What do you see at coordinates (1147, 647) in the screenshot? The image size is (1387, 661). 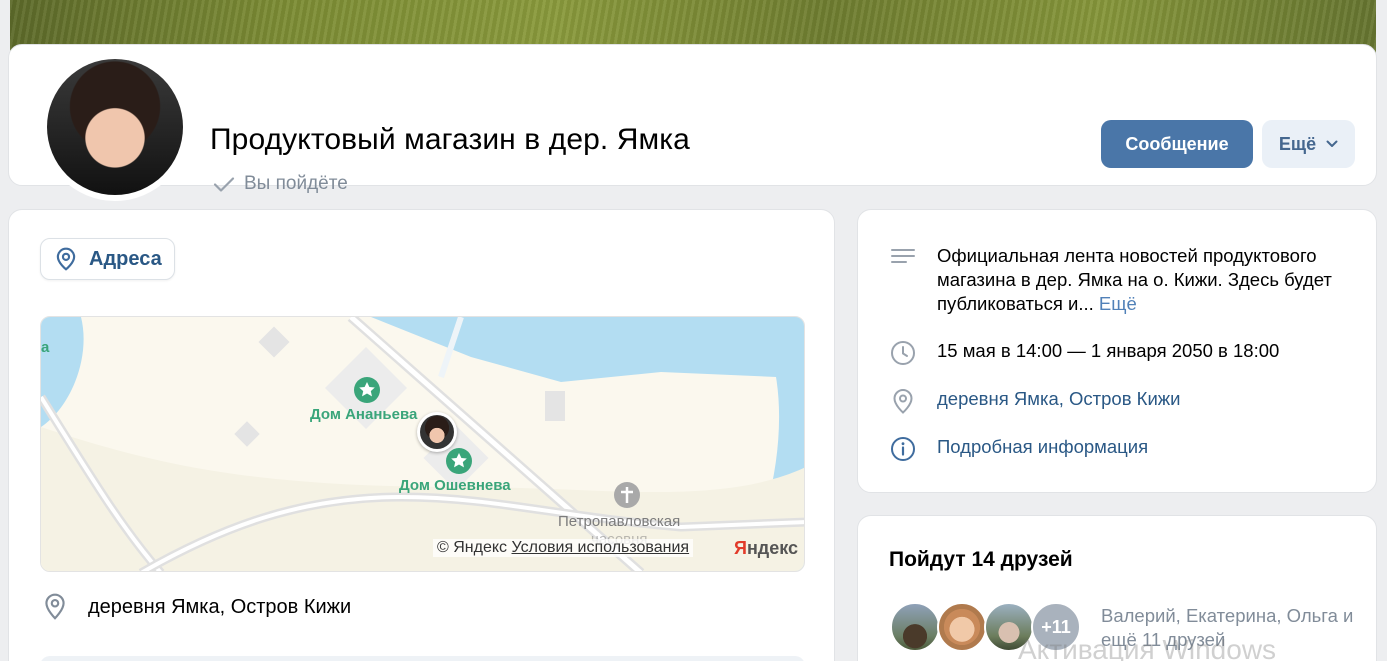 I see `windows-activation-watermark: Активация Windows` at bounding box center [1147, 647].